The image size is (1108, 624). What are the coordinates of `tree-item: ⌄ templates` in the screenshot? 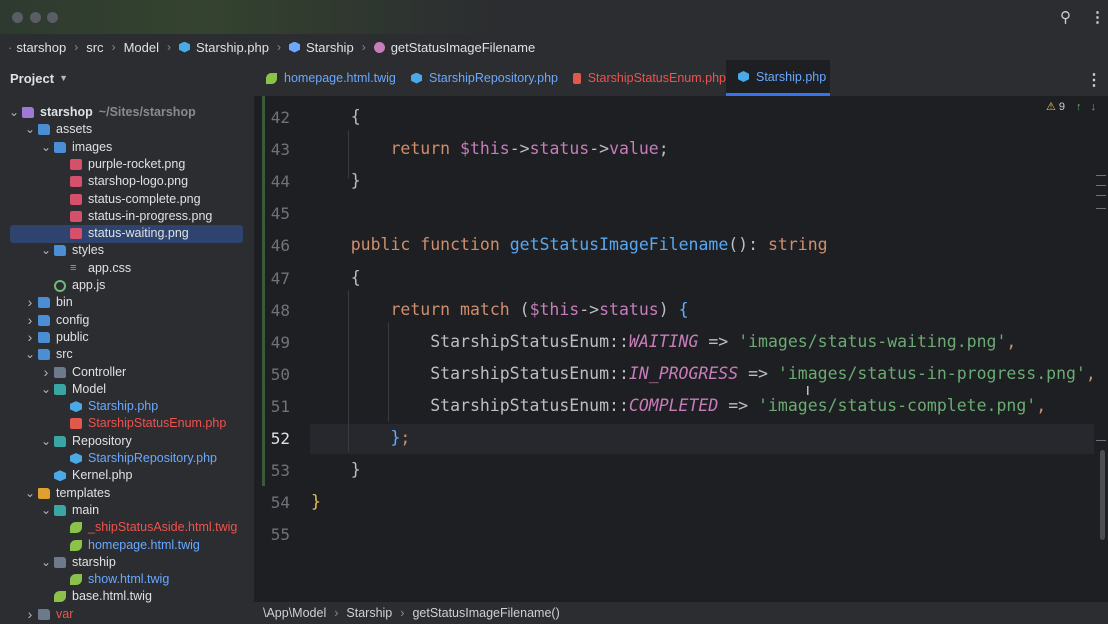 It's located at (127, 493).